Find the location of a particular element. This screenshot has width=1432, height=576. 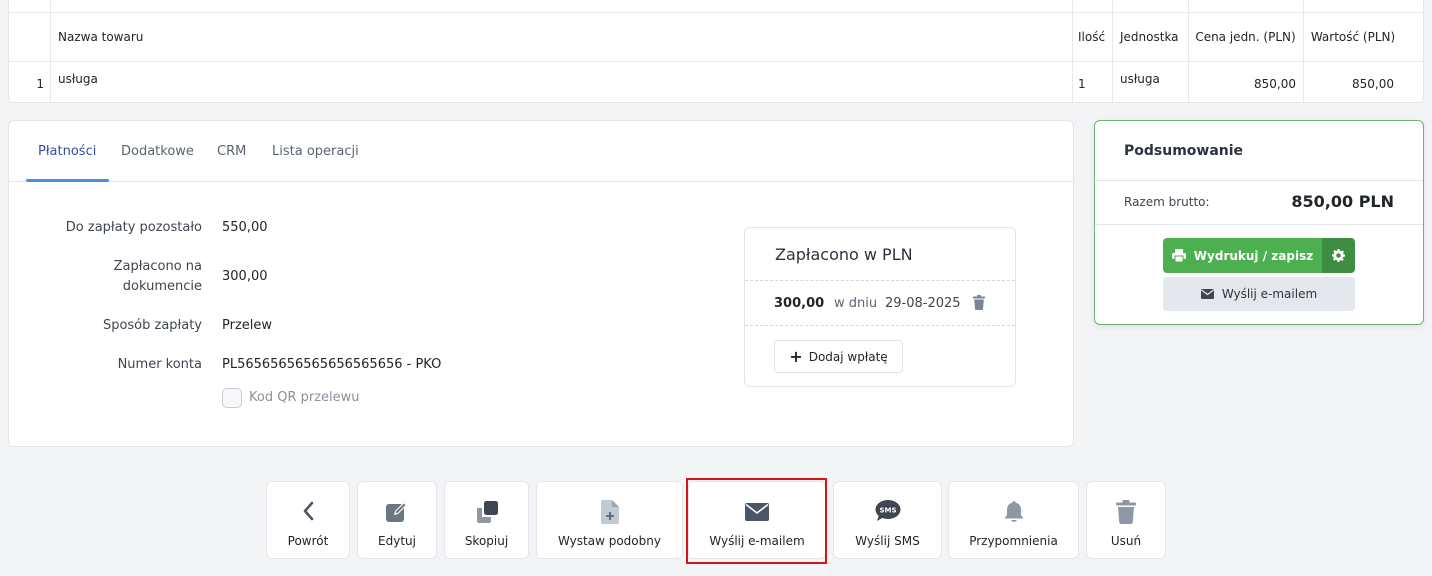

copy-label: Skopiuj is located at coordinates (486, 541).